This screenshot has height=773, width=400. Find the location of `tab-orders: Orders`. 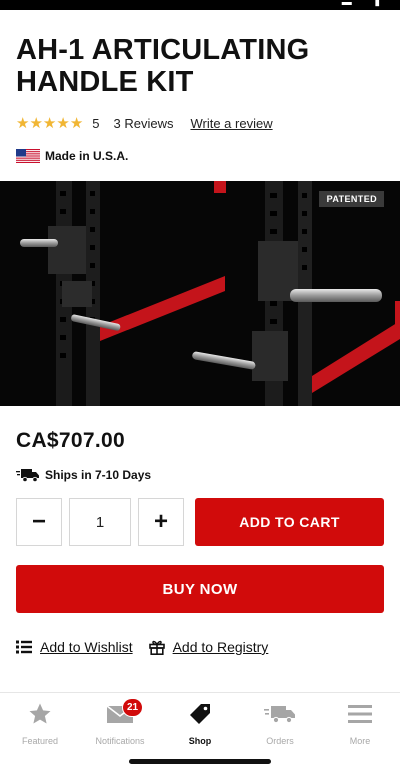

tab-orders: Orders is located at coordinates (280, 724).